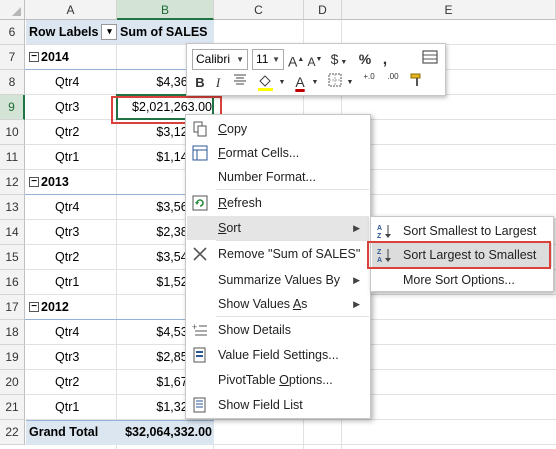  I want to click on shrink-font-button: A▼, so click(315, 59).